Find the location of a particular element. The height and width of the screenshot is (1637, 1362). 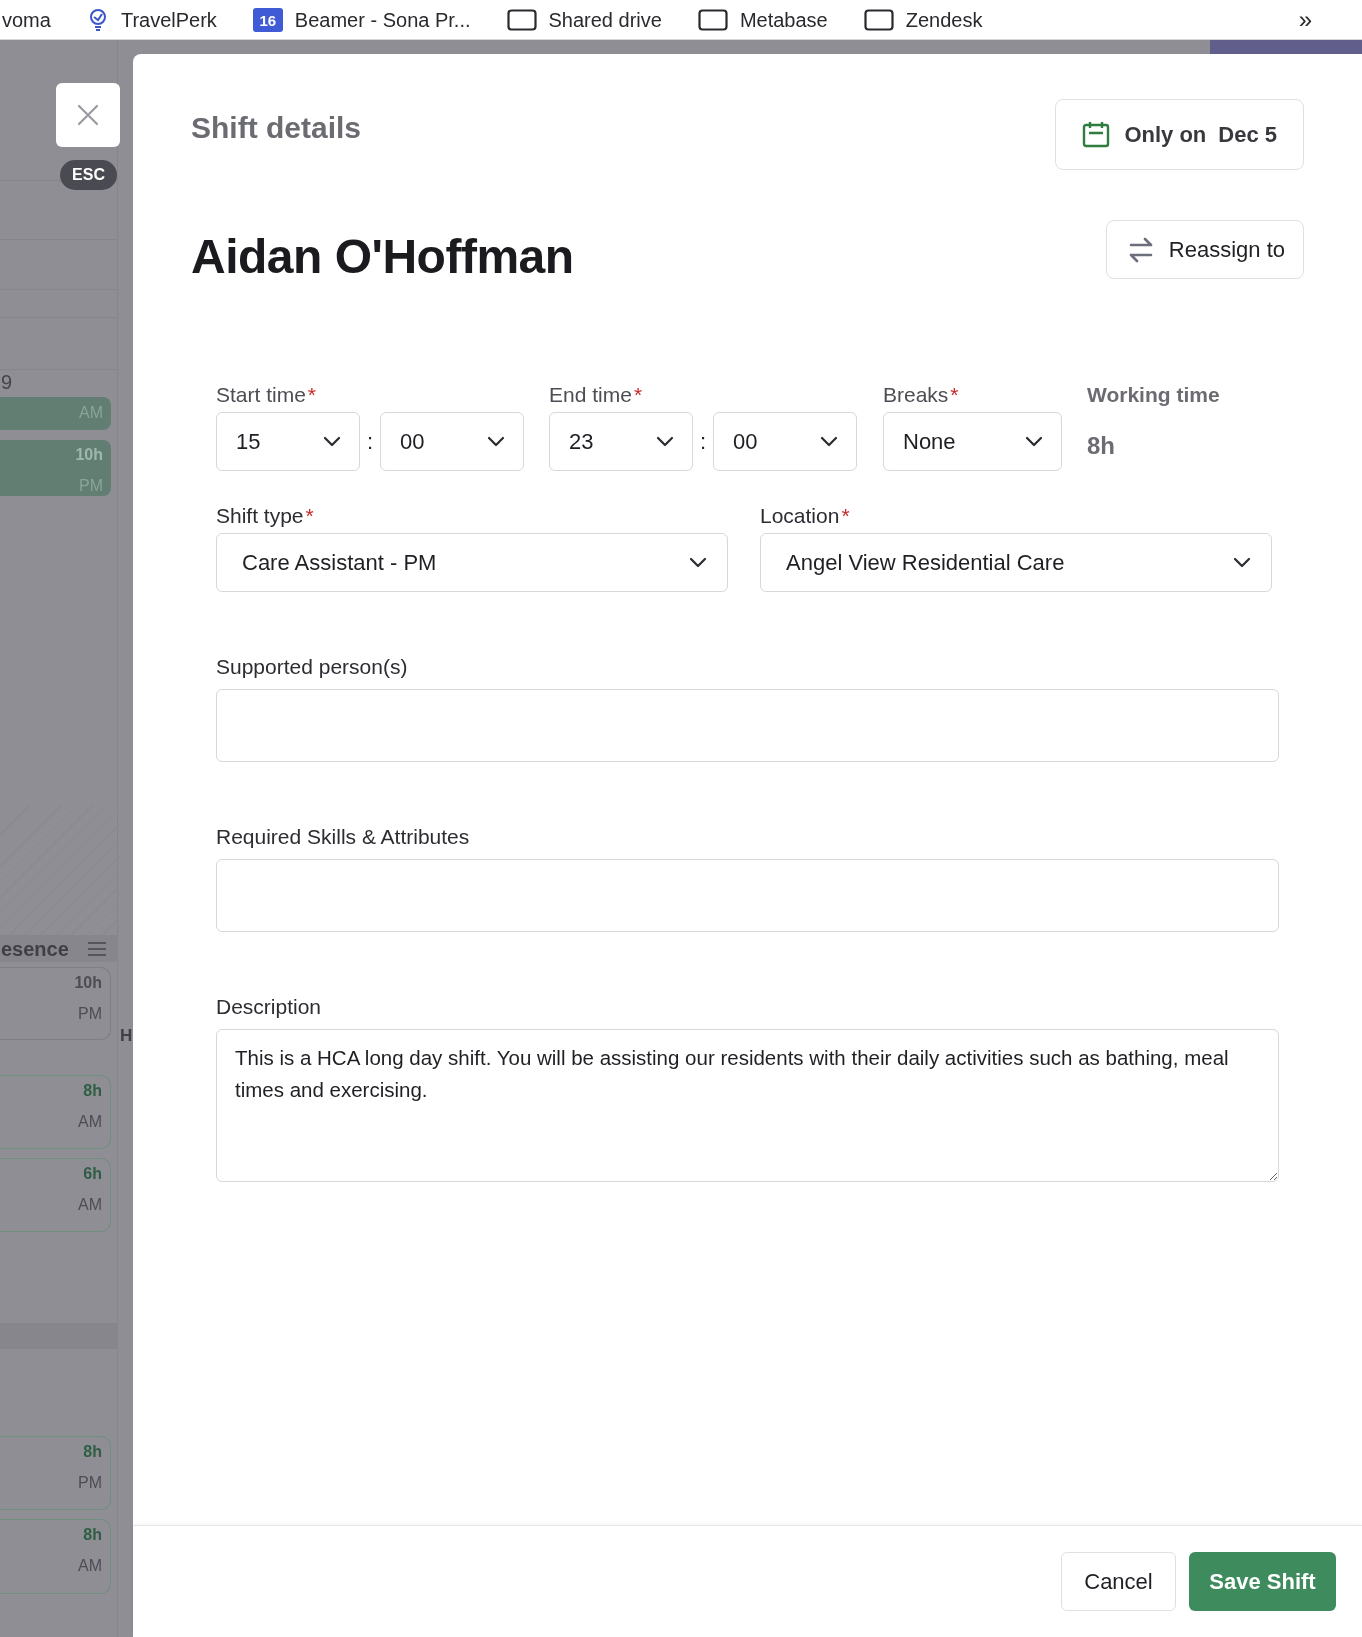

field-label: Description is located at coordinates (269, 1006).